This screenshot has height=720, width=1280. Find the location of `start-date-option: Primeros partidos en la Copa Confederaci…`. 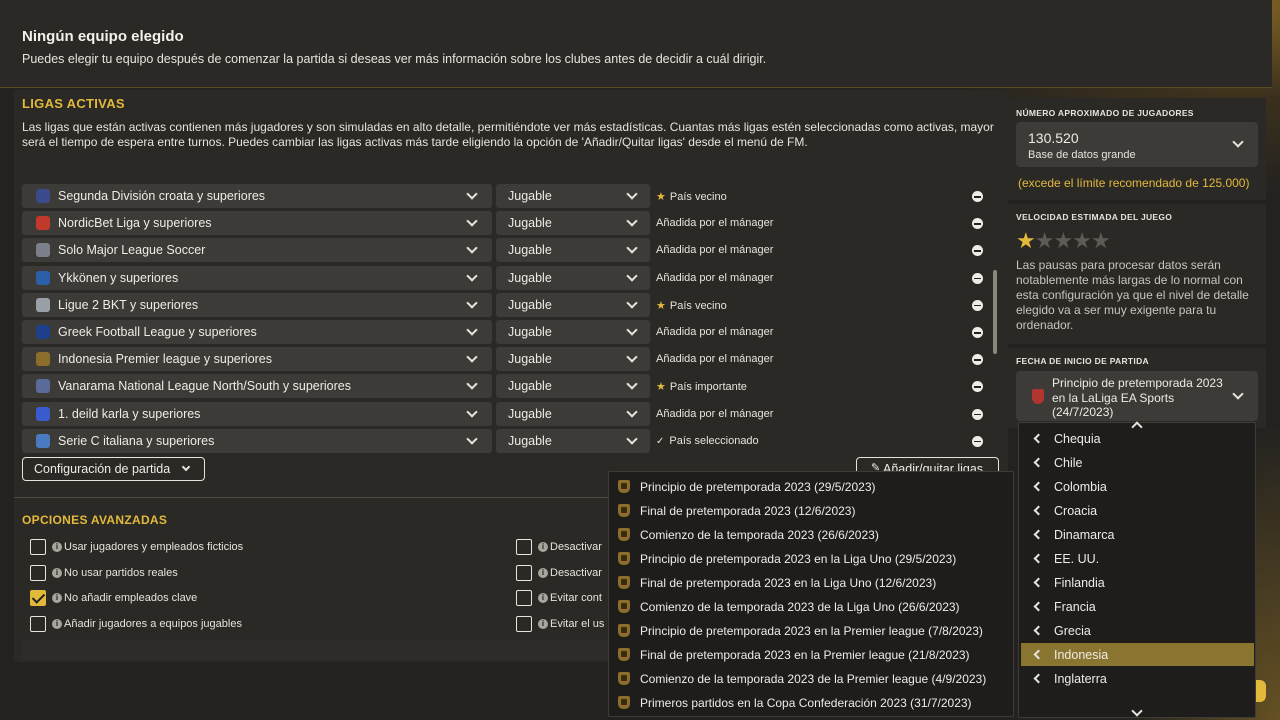

start-date-option: Primeros partidos en la Copa Confederaci… is located at coordinates (811, 702).